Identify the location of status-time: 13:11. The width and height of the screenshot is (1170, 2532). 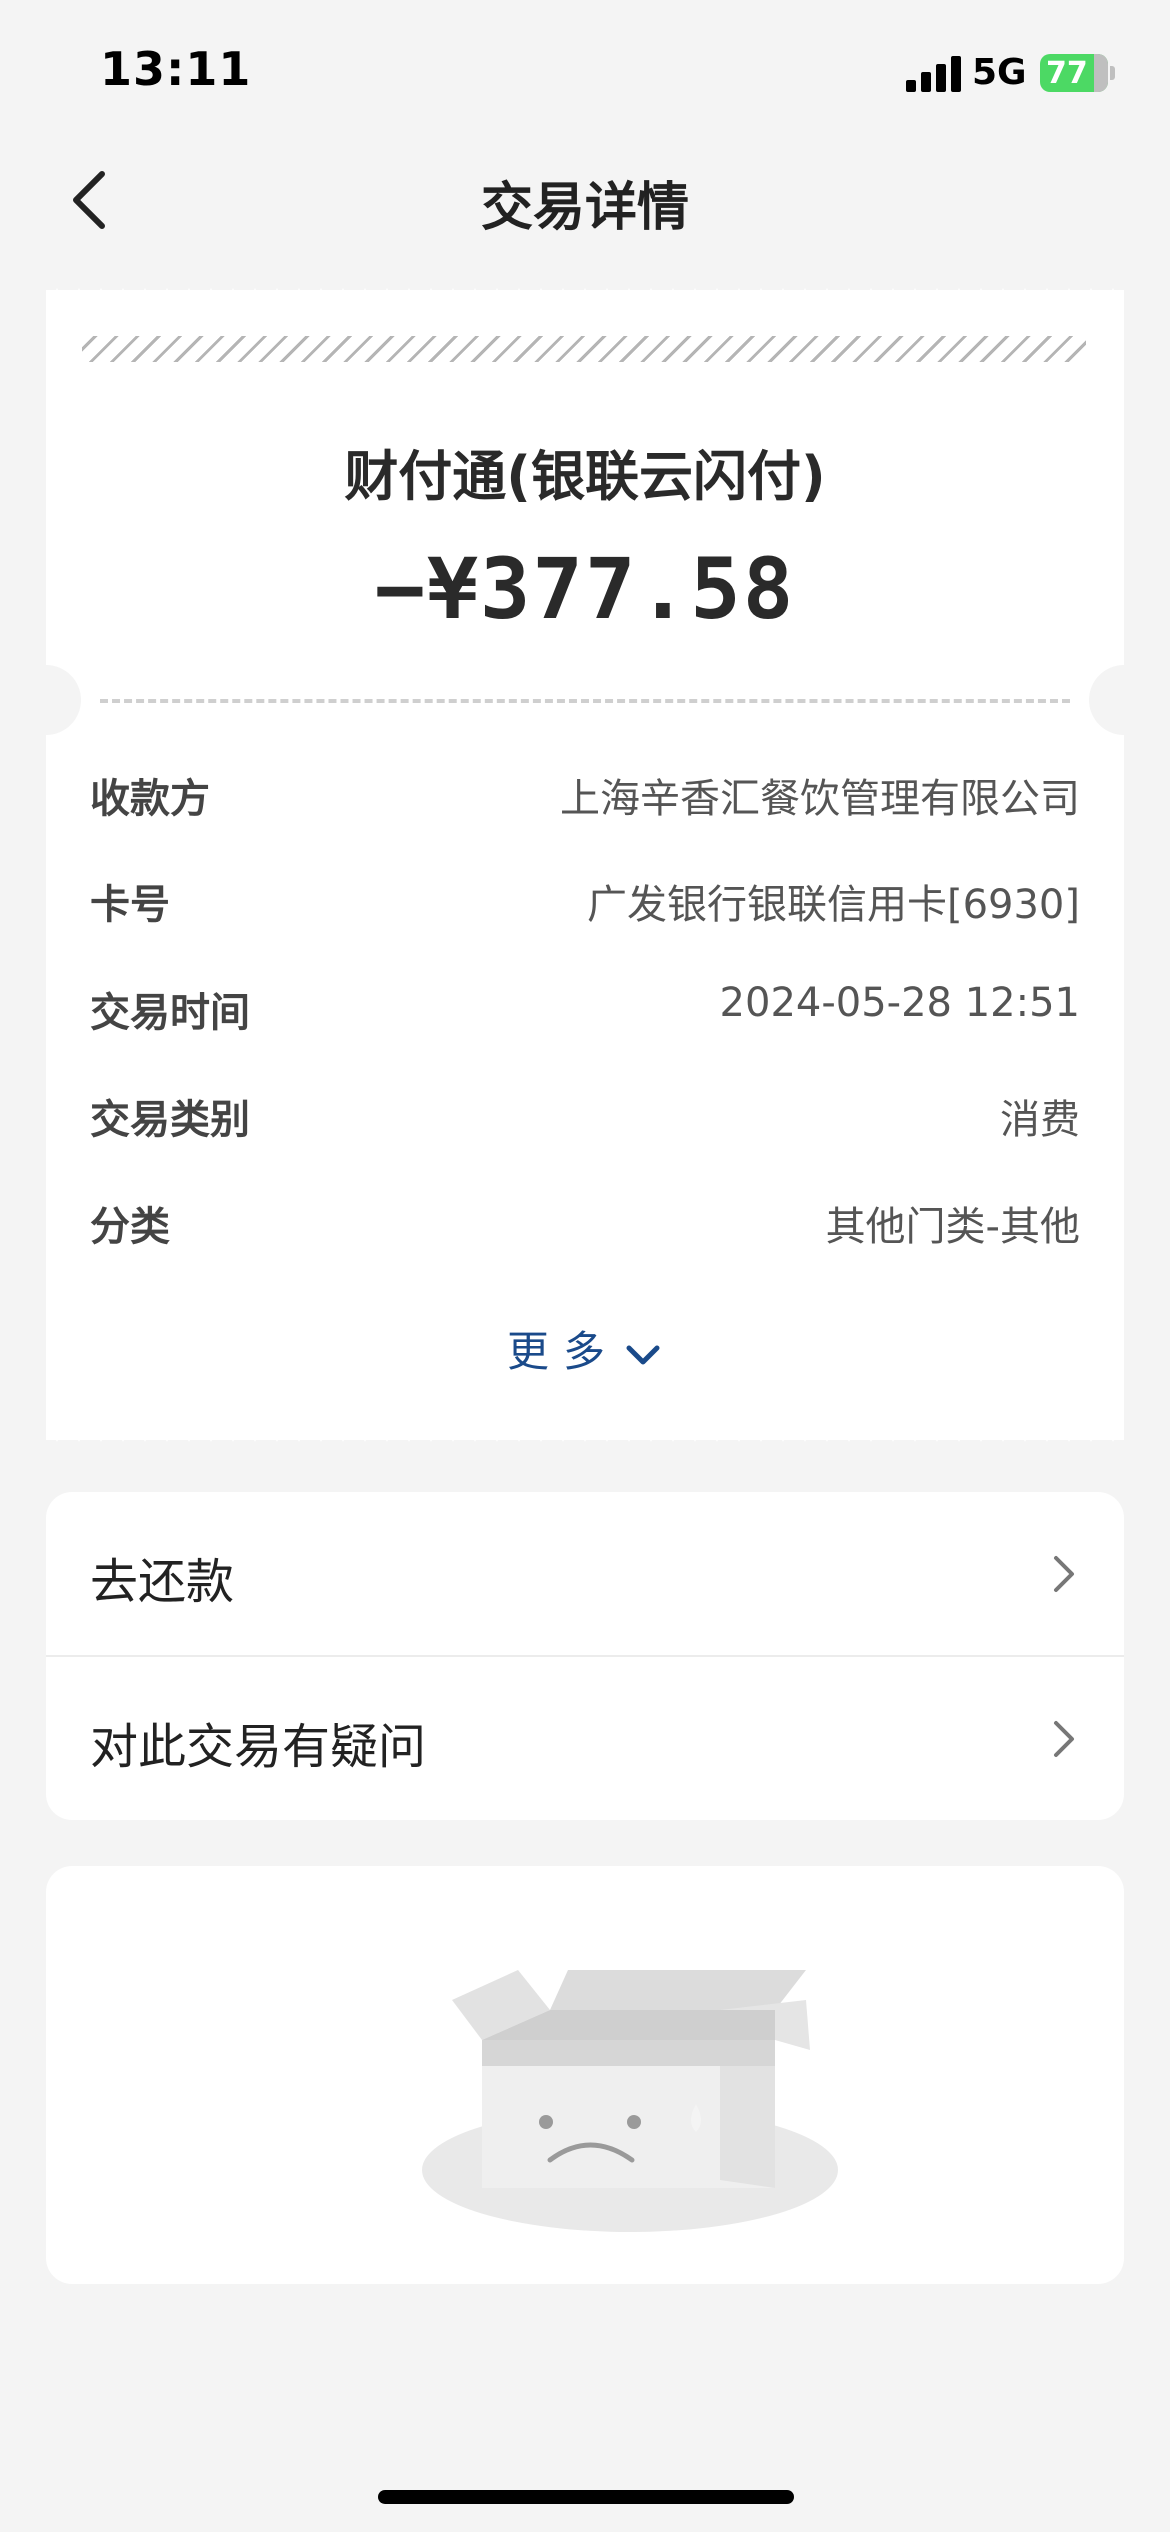
(176, 69).